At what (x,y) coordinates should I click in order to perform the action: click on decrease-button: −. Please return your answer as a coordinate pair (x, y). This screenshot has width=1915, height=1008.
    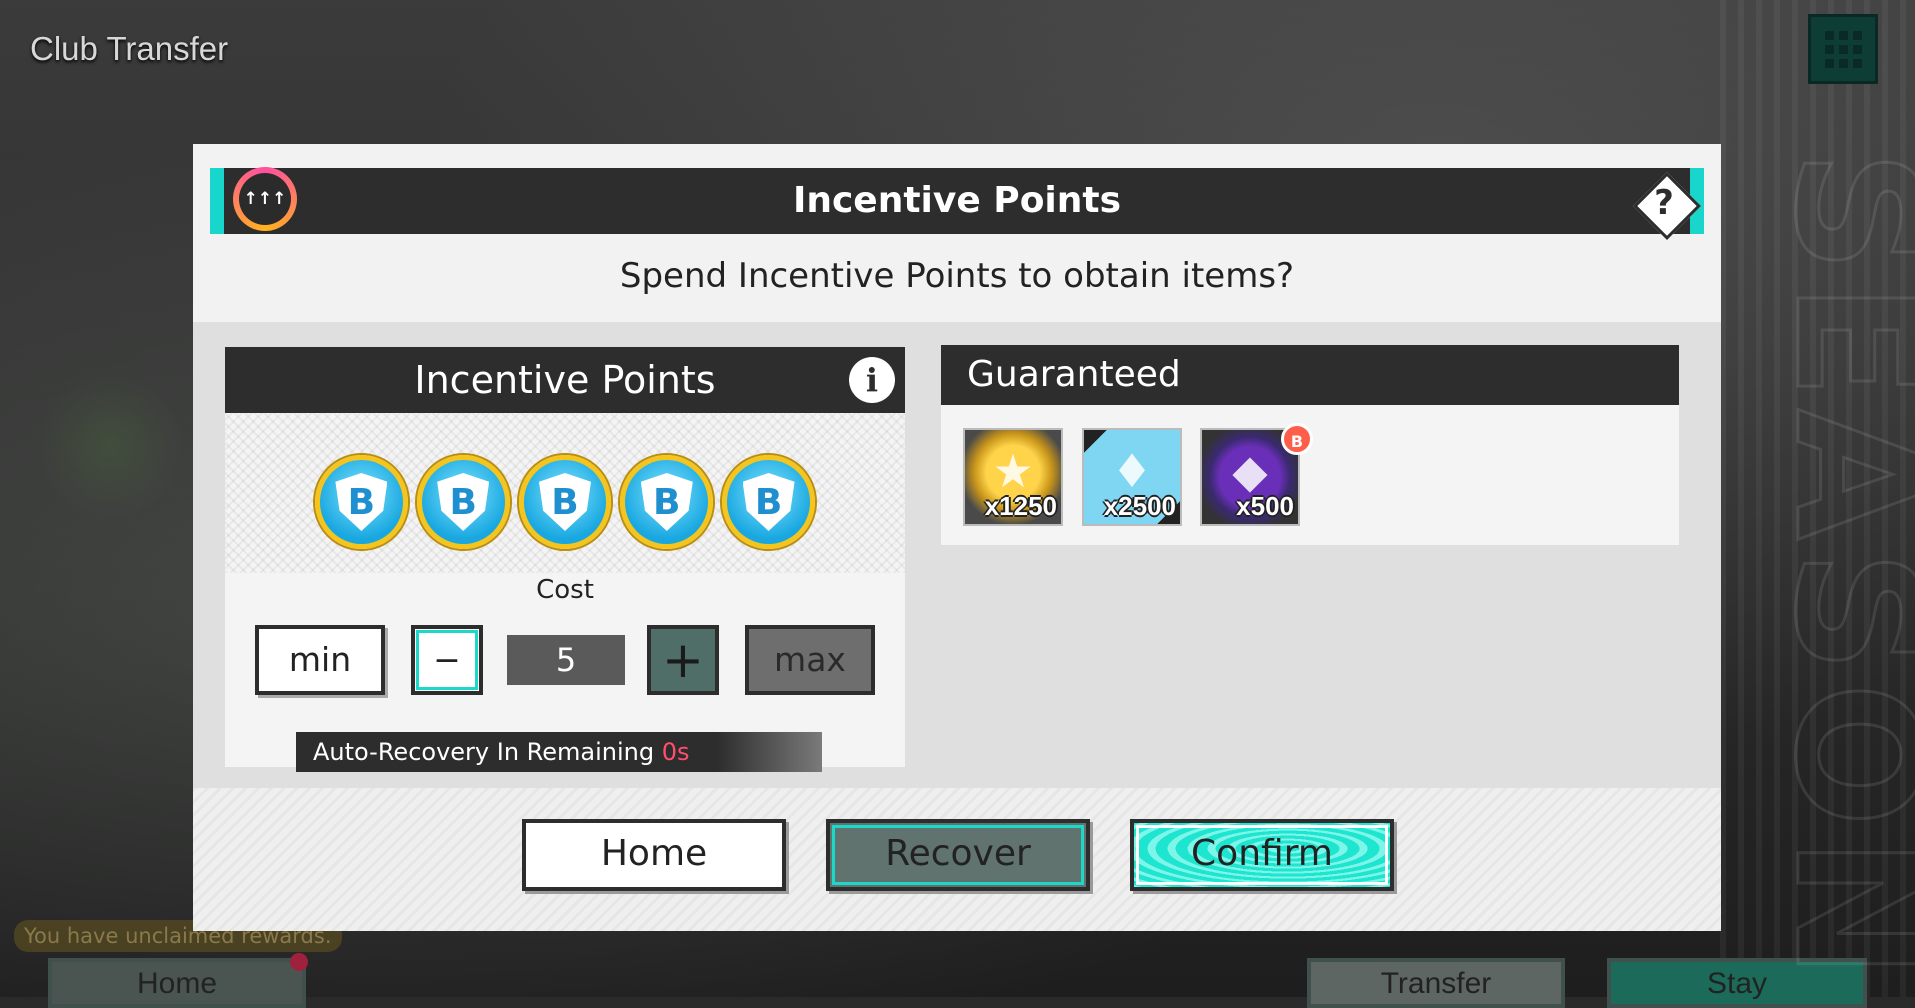
    Looking at the image, I should click on (447, 660).